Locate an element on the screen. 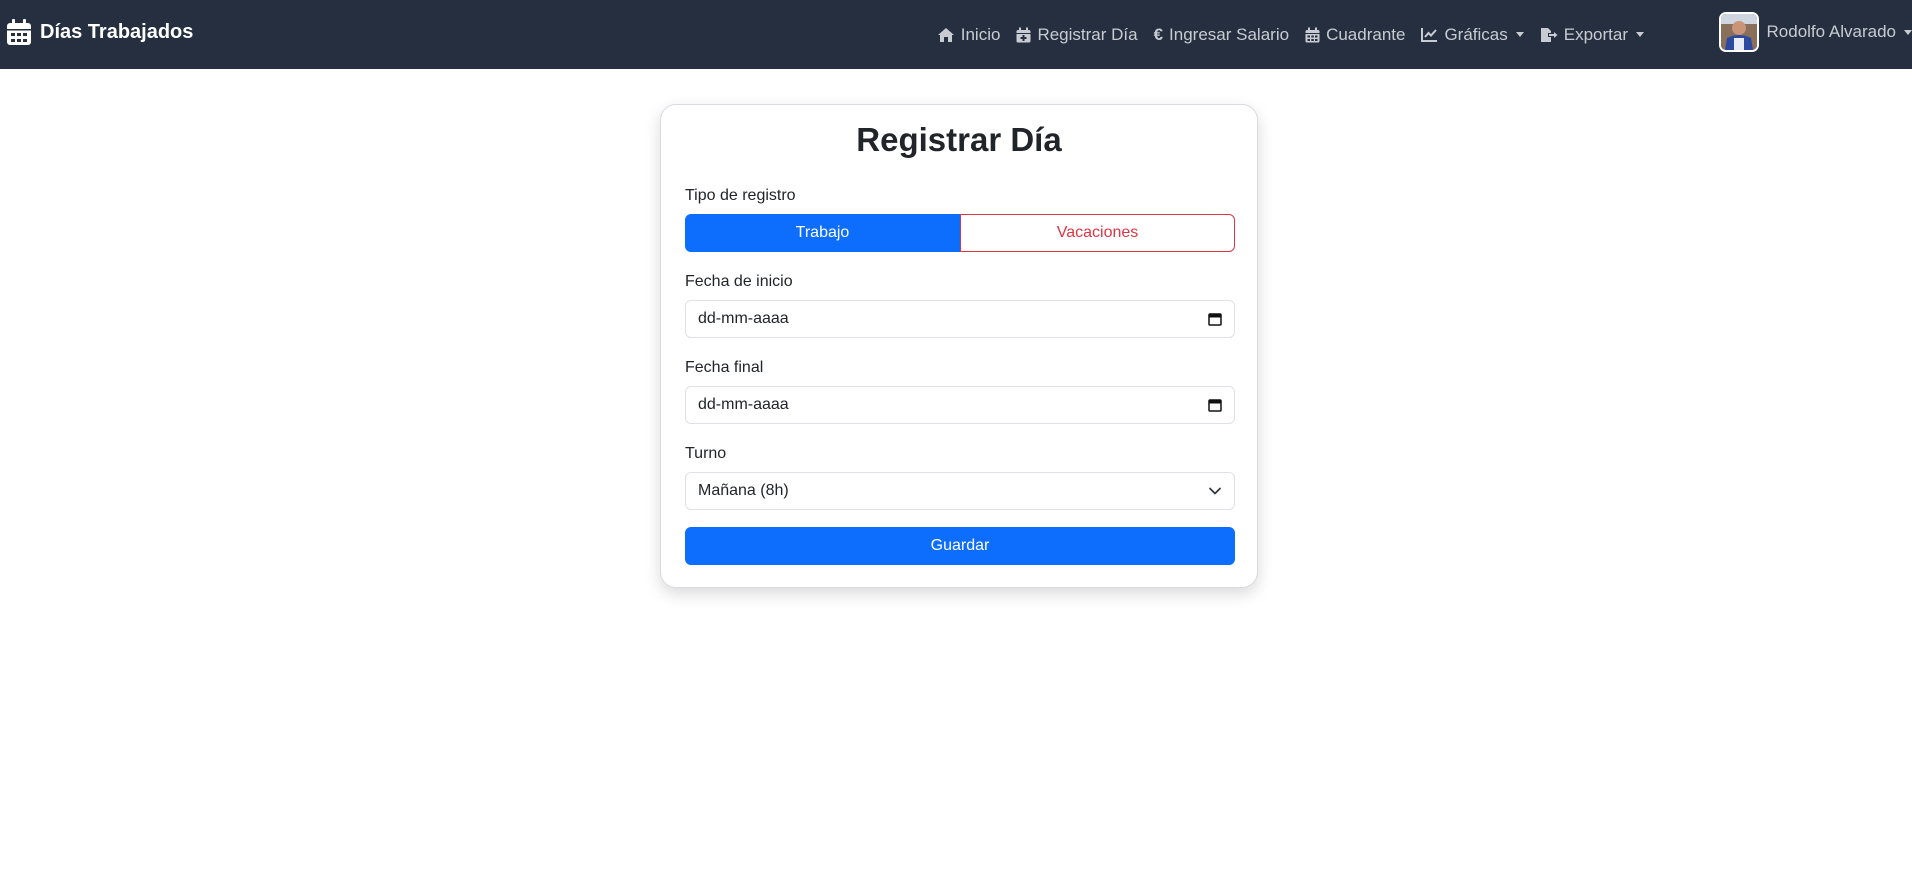 The width and height of the screenshot is (1912, 885). fecha-final-input: dd-mm-aaaa is located at coordinates (960, 405).